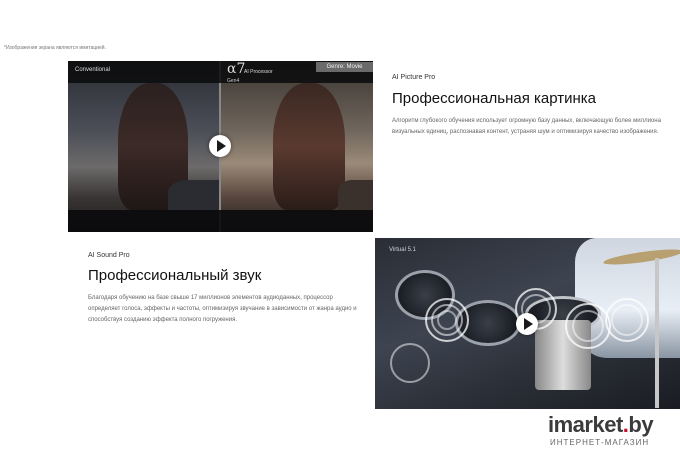  Describe the element at coordinates (600, 442) in the screenshot. I see `watermark-tagline: ИНТЕРНЕТ-МАГАЗИН` at that location.